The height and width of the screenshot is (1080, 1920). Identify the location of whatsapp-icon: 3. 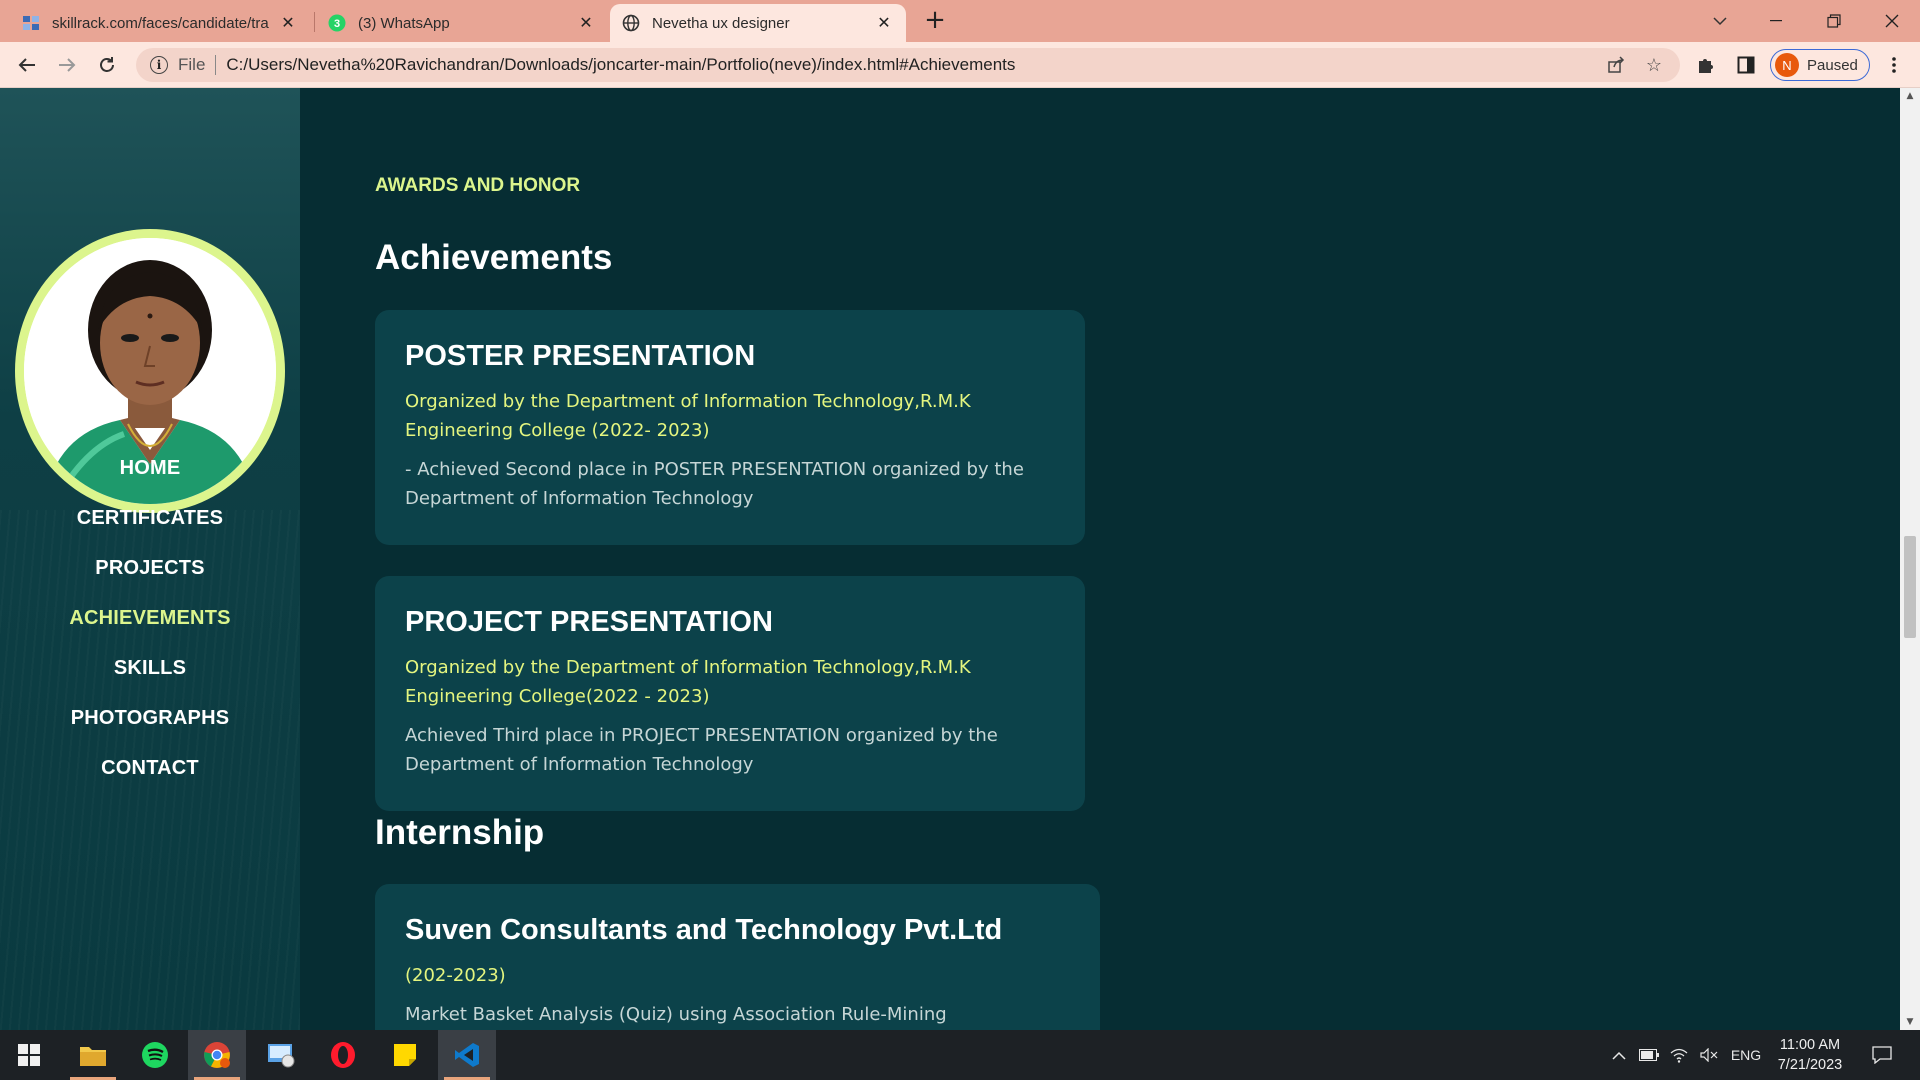
(337, 23).